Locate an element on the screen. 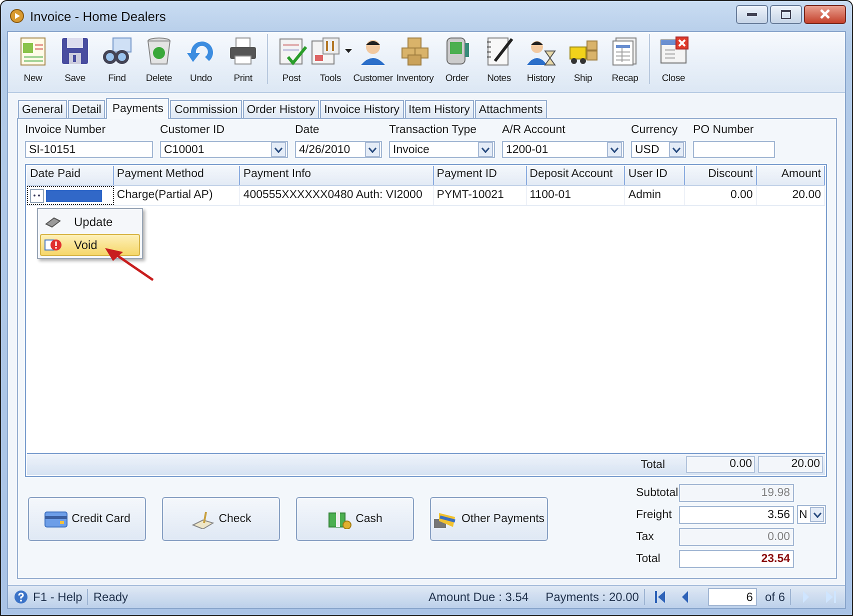 This screenshot has height=616, width=853. tab: Order History is located at coordinates (281, 109).